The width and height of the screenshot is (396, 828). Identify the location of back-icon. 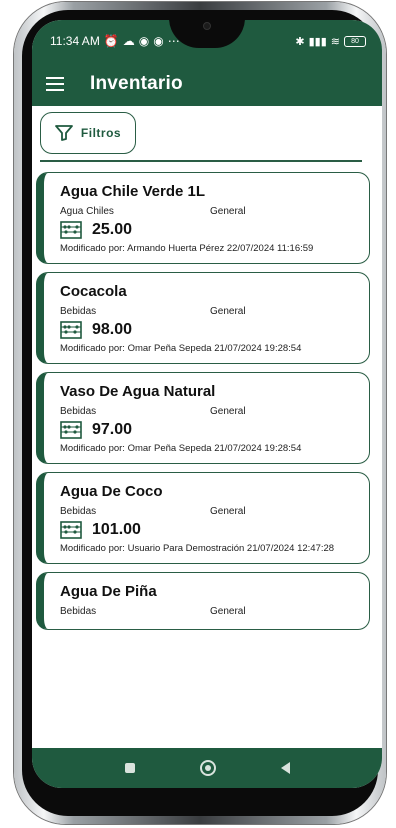
(285, 768).